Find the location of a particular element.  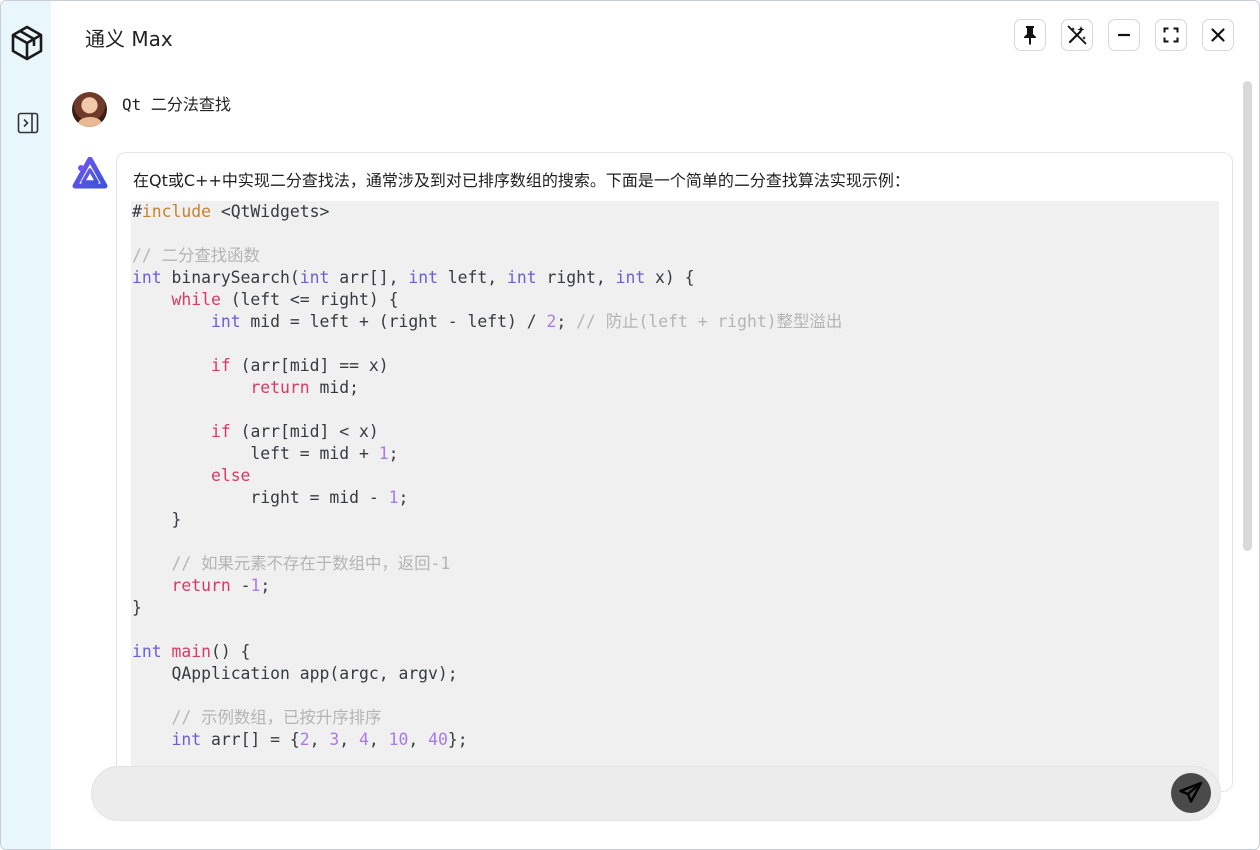

code-line: else is located at coordinates (230, 475).